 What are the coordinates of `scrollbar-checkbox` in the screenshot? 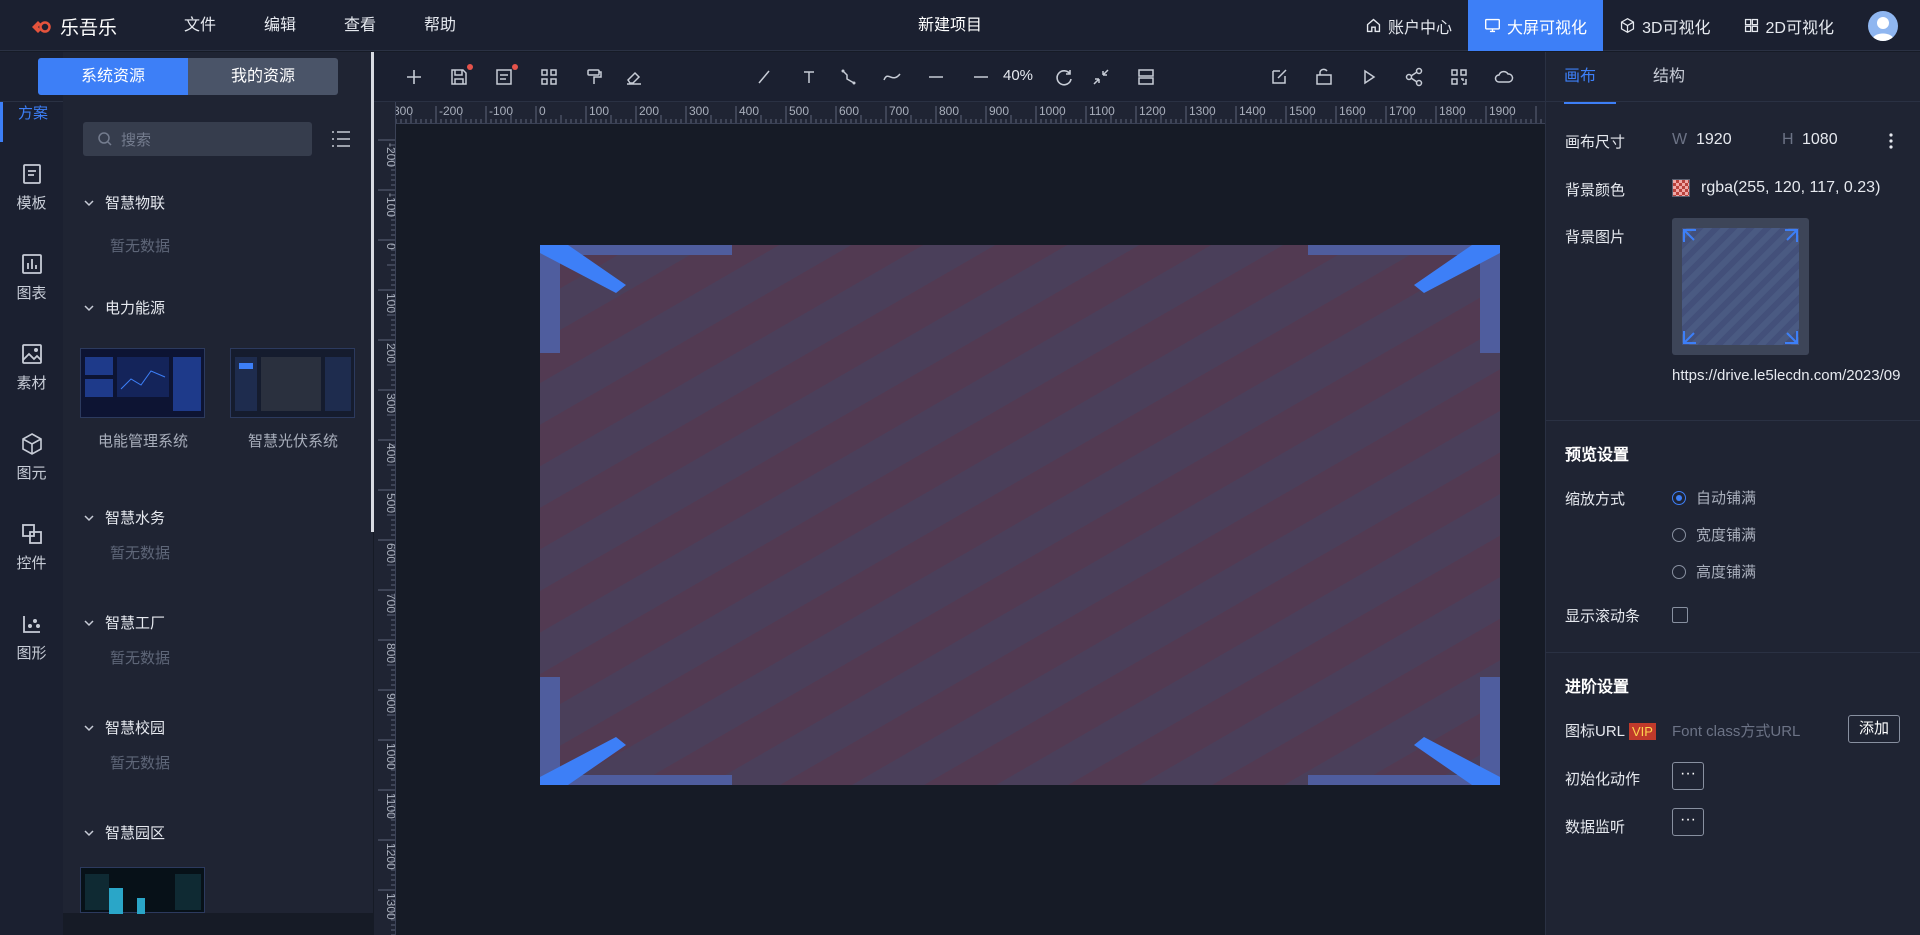 It's located at (1680, 615).